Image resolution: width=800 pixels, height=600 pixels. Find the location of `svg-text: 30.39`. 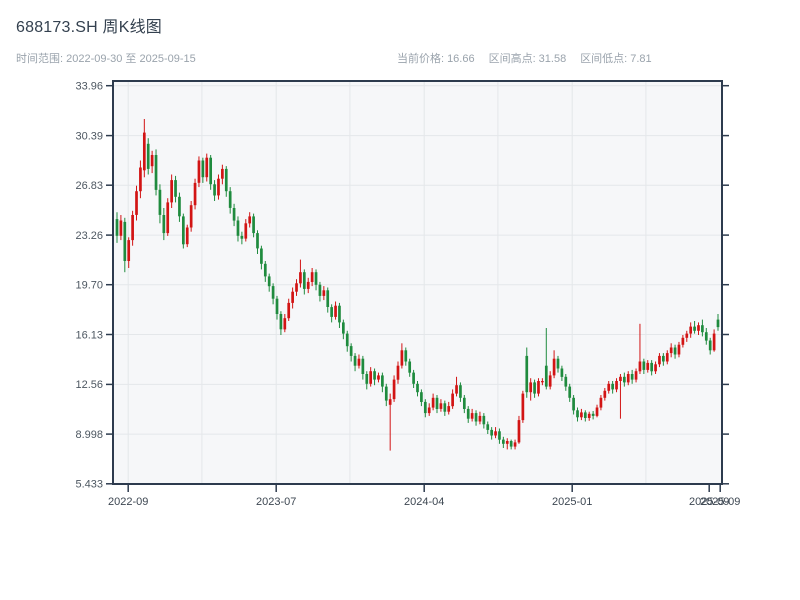

svg-text: 30.39 is located at coordinates (89, 136).